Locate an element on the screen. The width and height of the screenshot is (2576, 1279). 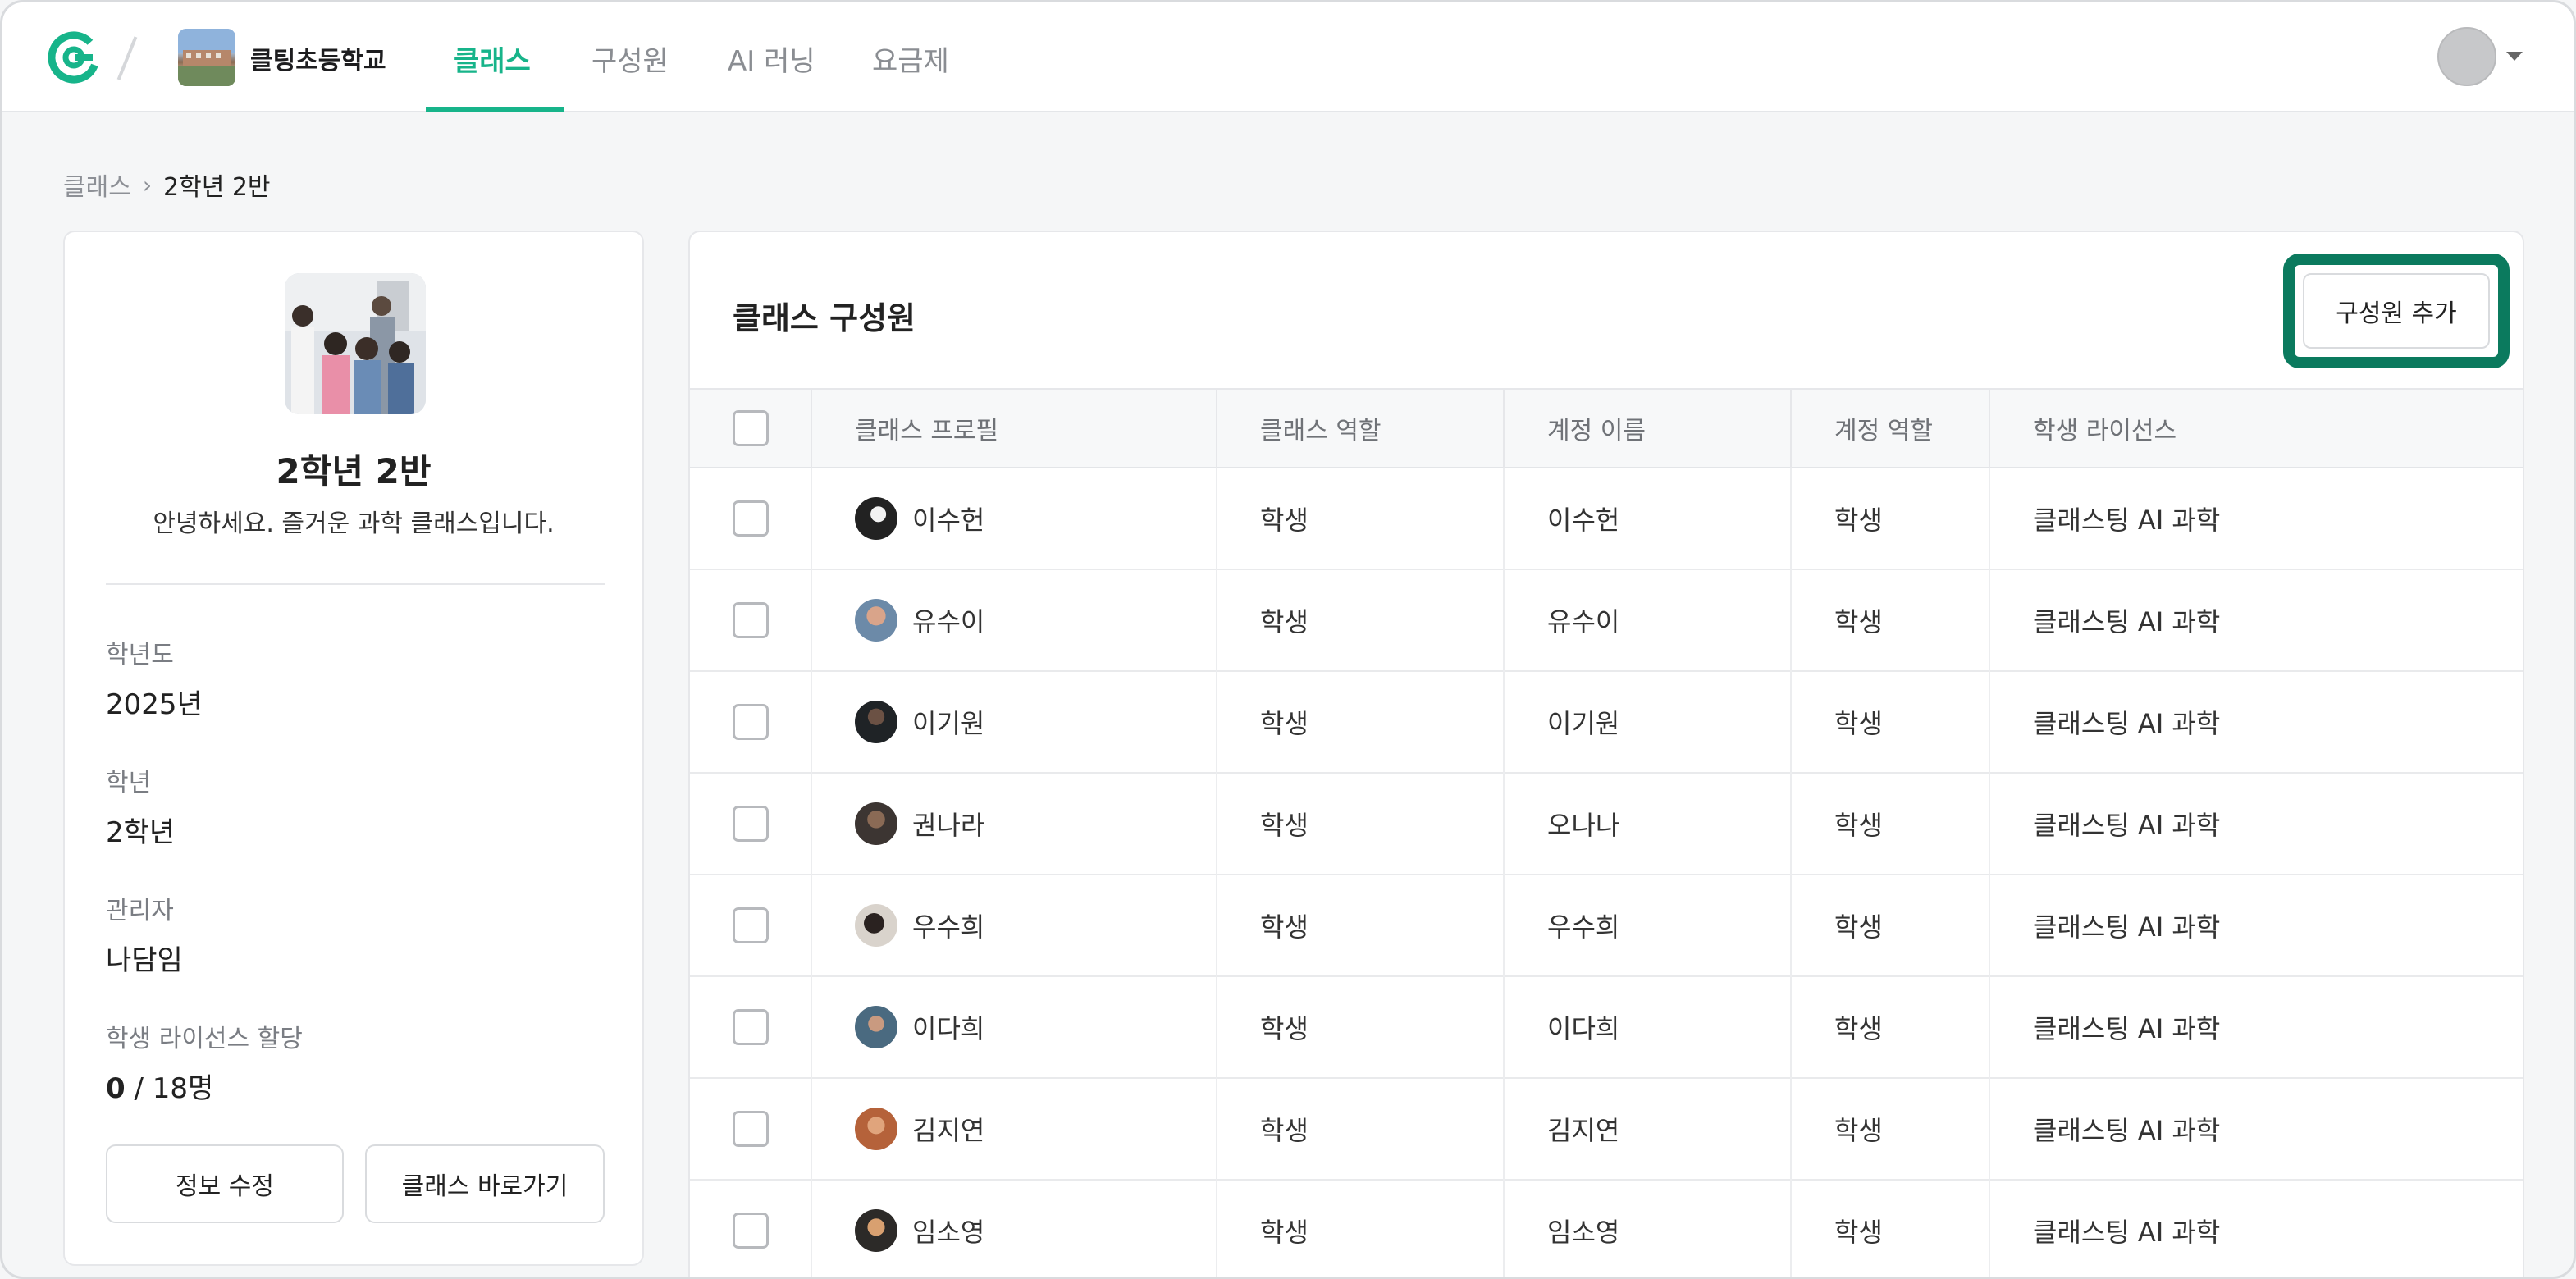
class-description: 안녕하세요. 즐거운 과학 클래스입니다. is located at coordinates (354, 523).